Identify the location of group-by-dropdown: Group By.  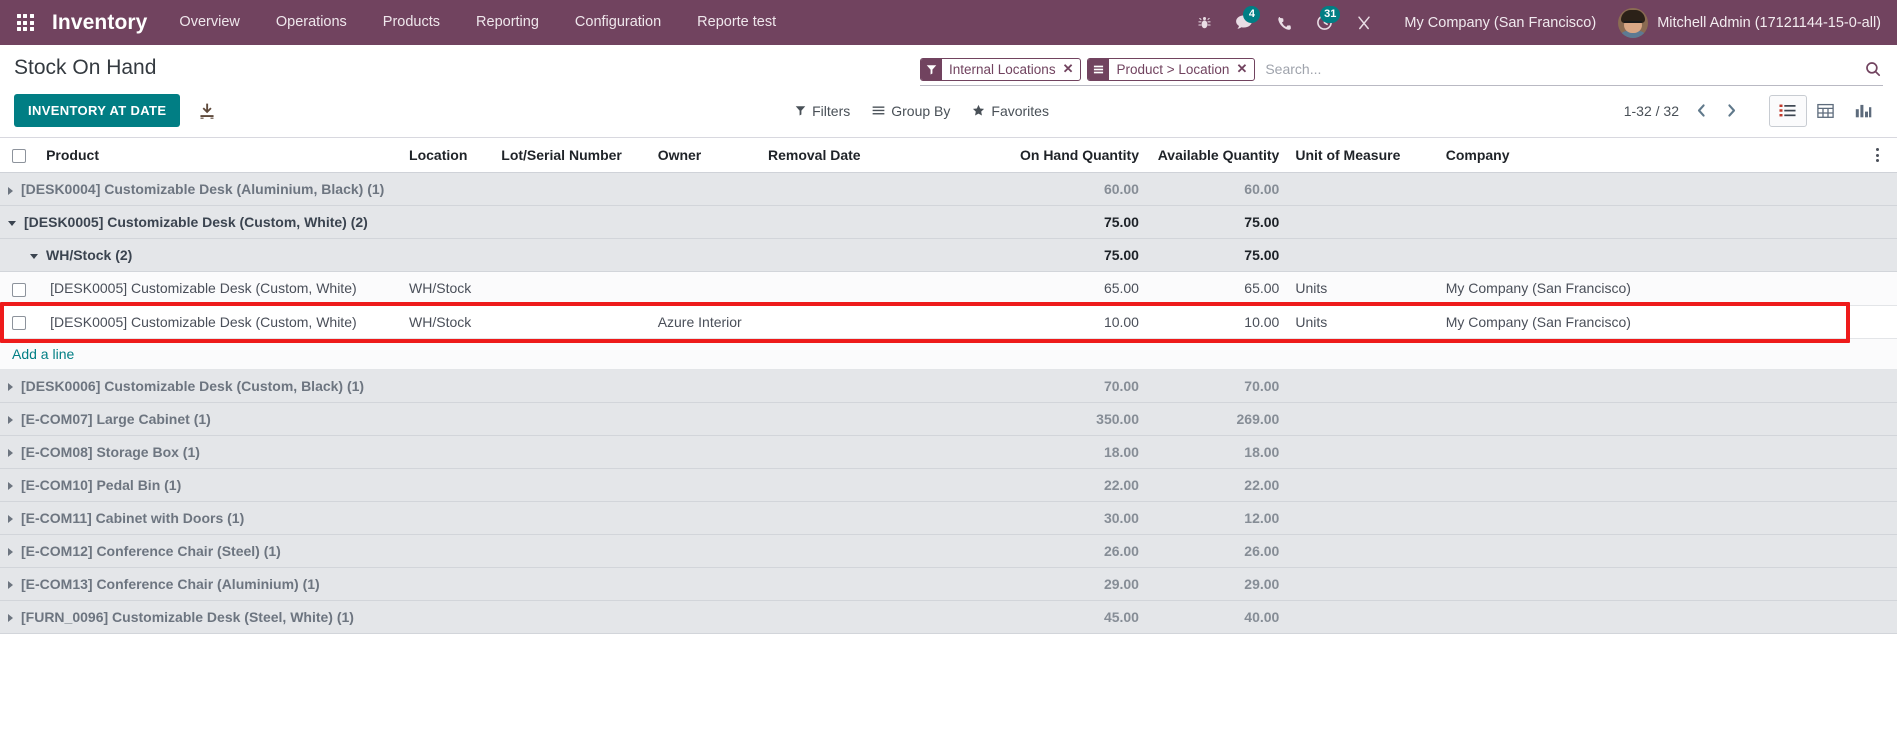
(911, 111).